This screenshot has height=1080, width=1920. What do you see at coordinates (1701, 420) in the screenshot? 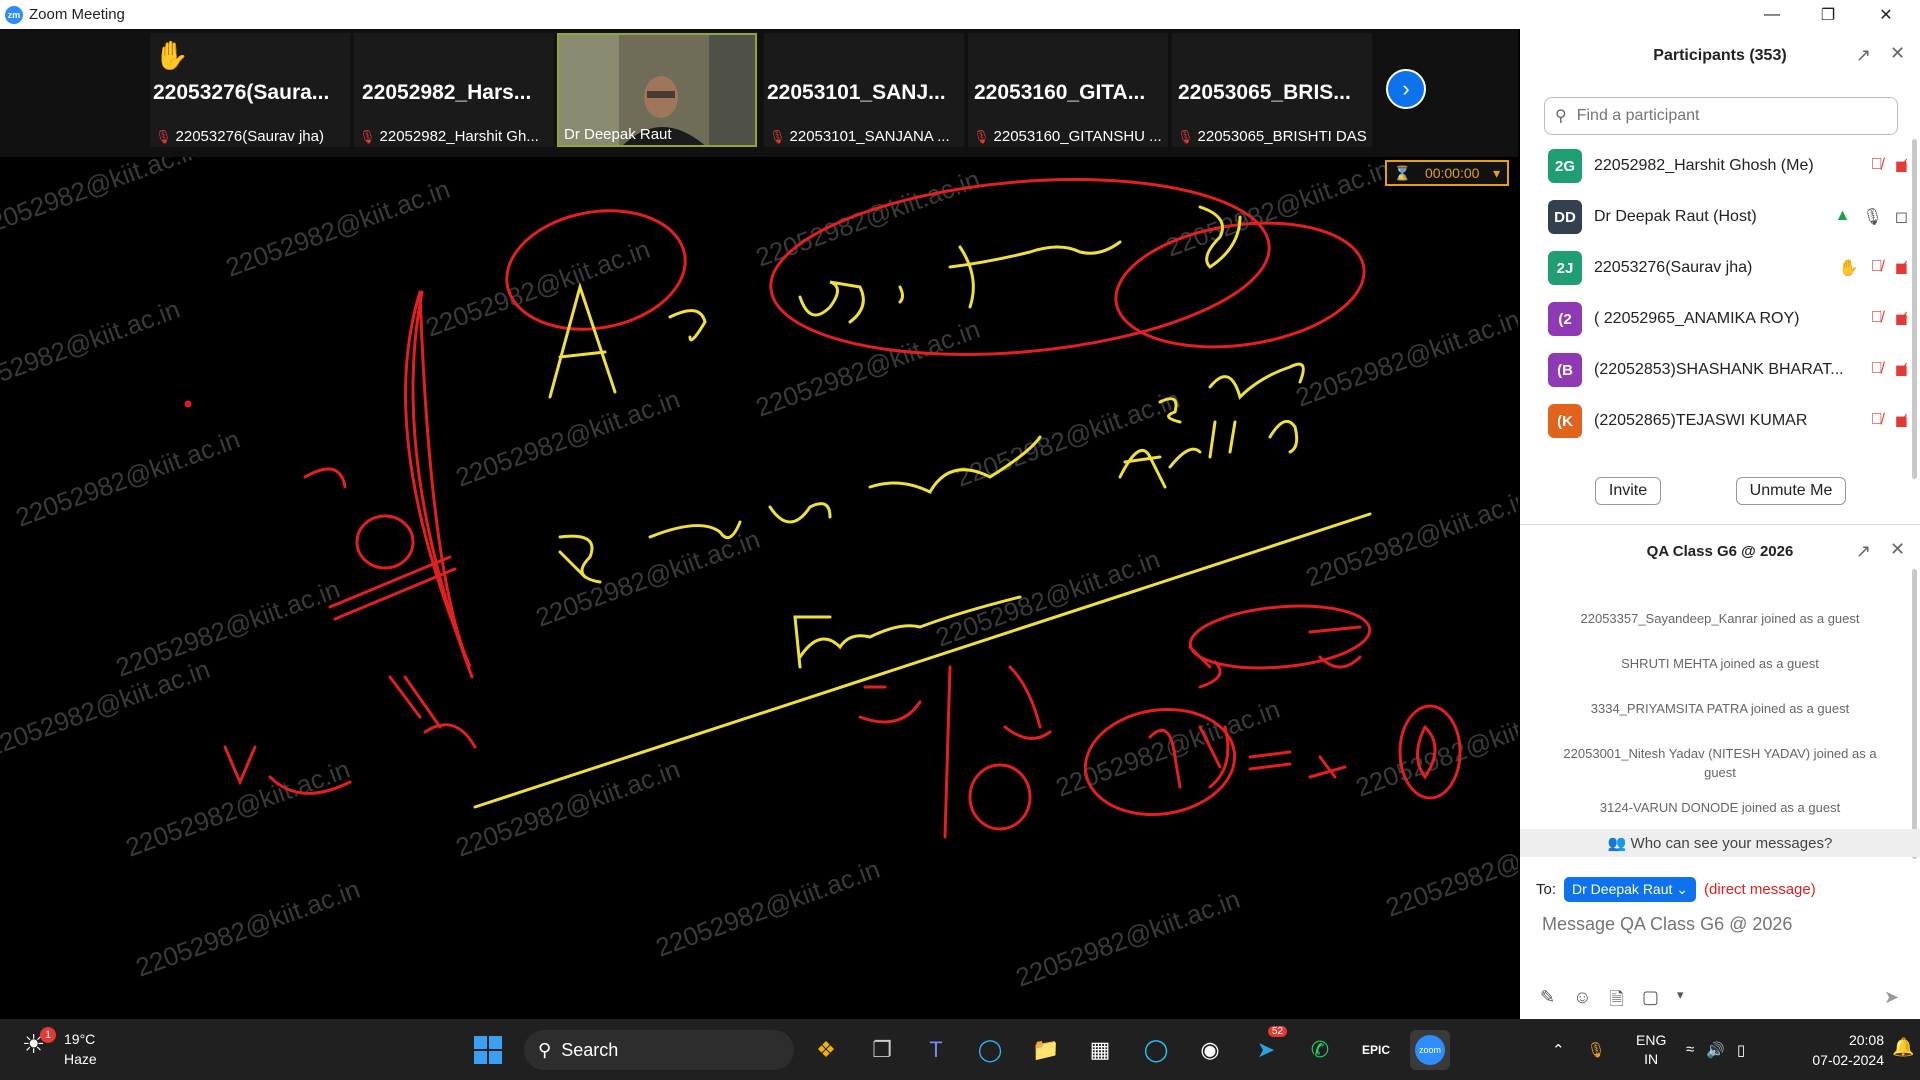
I see `participant-name: (22052865)TEJASWI KUMAR` at bounding box center [1701, 420].